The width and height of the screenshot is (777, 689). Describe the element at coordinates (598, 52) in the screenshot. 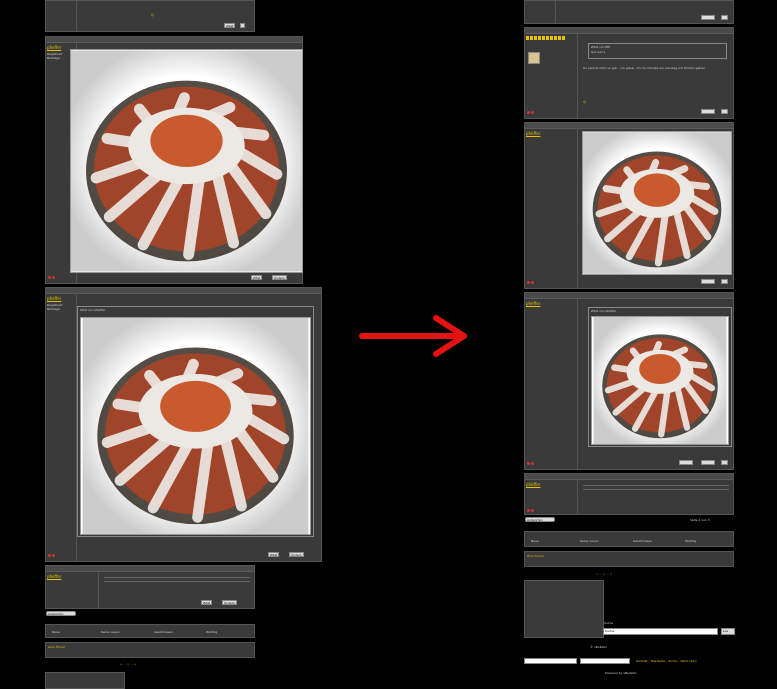

I see `quote-text: Gut war's` at that location.